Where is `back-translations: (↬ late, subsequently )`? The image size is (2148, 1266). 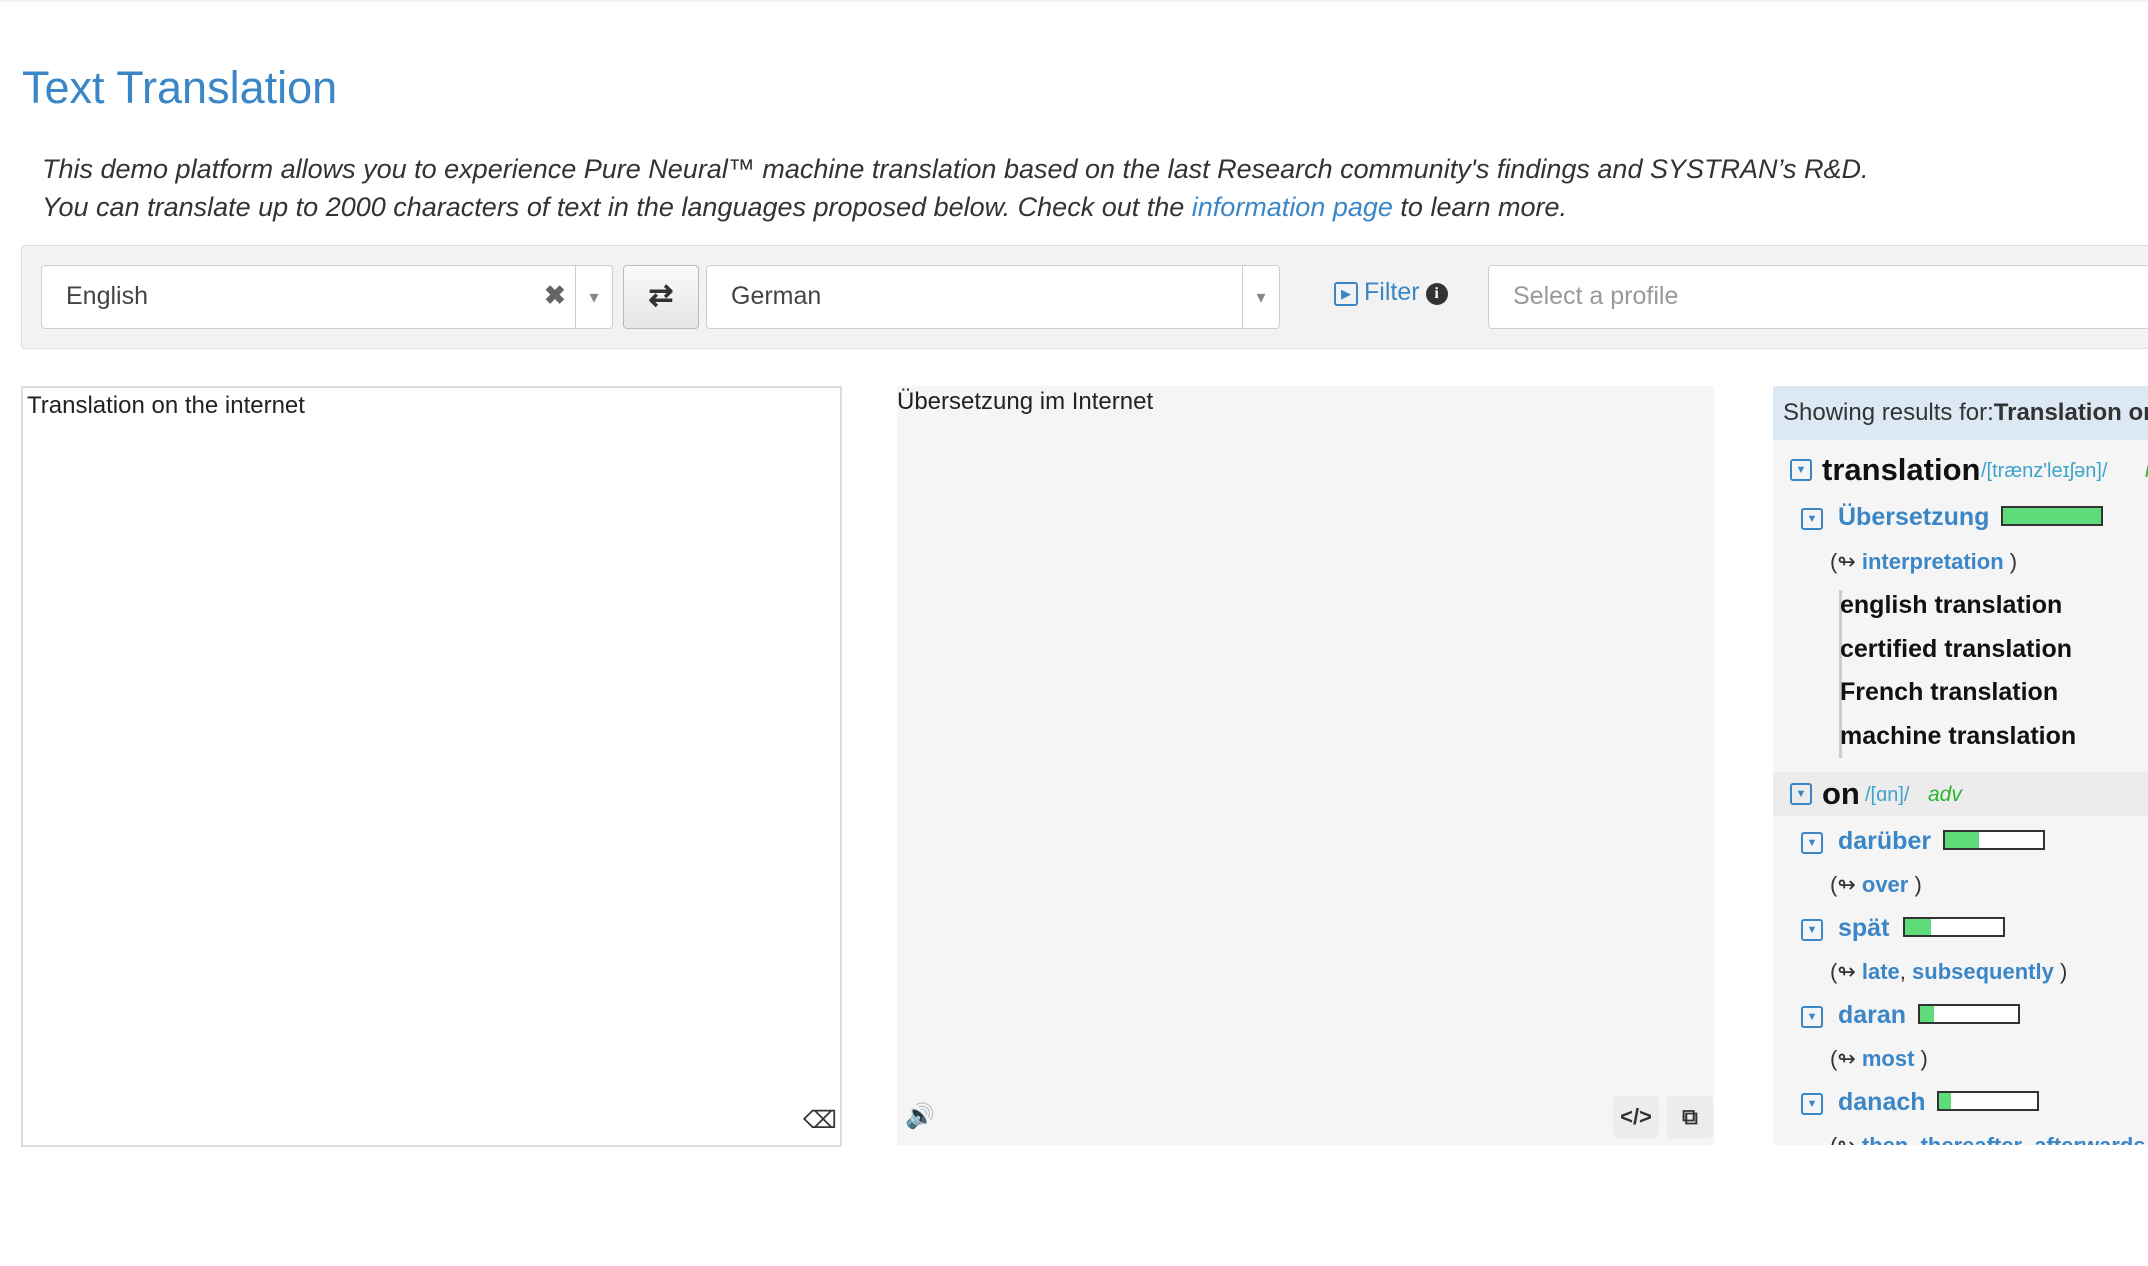 back-translations: (↬ late, subsequently ) is located at coordinates (1949, 971).